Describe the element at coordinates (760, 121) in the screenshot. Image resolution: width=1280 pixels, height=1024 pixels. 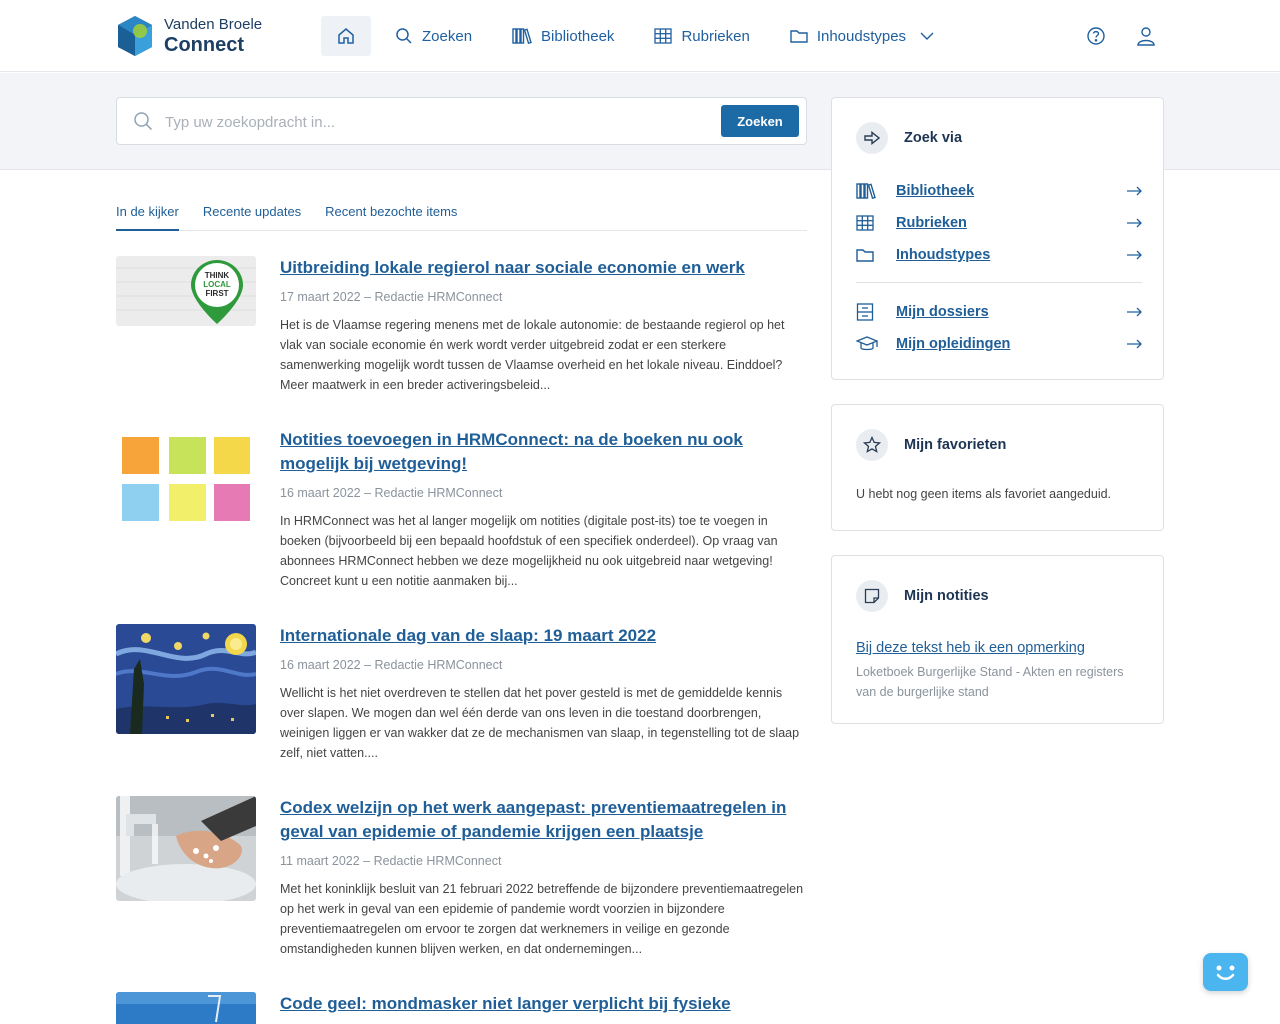
I see `search-button: Zoeken` at that location.